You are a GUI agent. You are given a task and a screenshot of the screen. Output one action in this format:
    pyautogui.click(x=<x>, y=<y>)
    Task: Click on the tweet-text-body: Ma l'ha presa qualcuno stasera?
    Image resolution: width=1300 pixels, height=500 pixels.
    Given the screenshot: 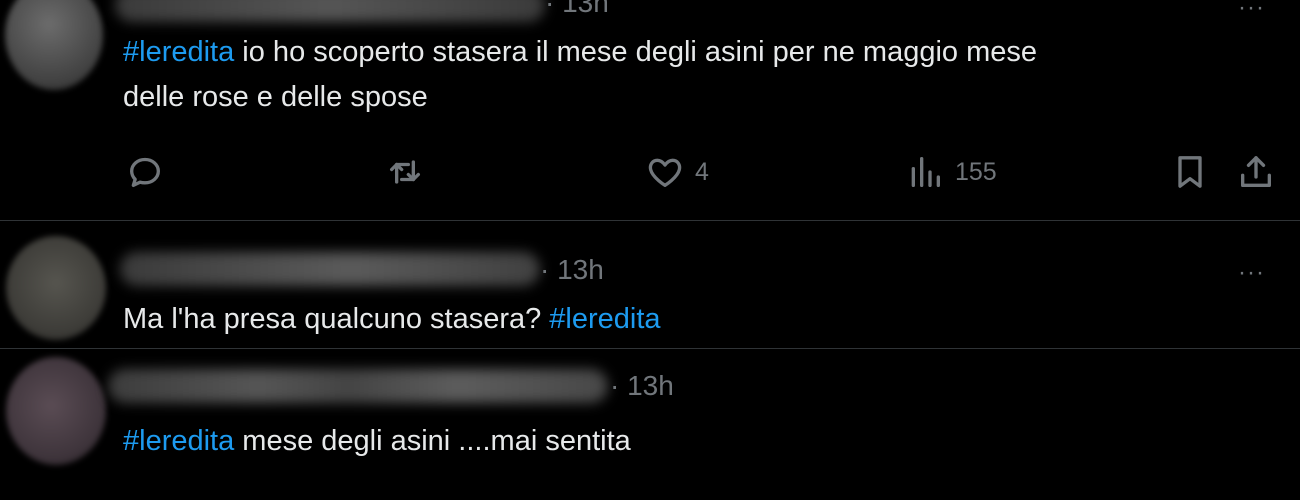 What is the action you would take?
    pyautogui.click(x=336, y=319)
    